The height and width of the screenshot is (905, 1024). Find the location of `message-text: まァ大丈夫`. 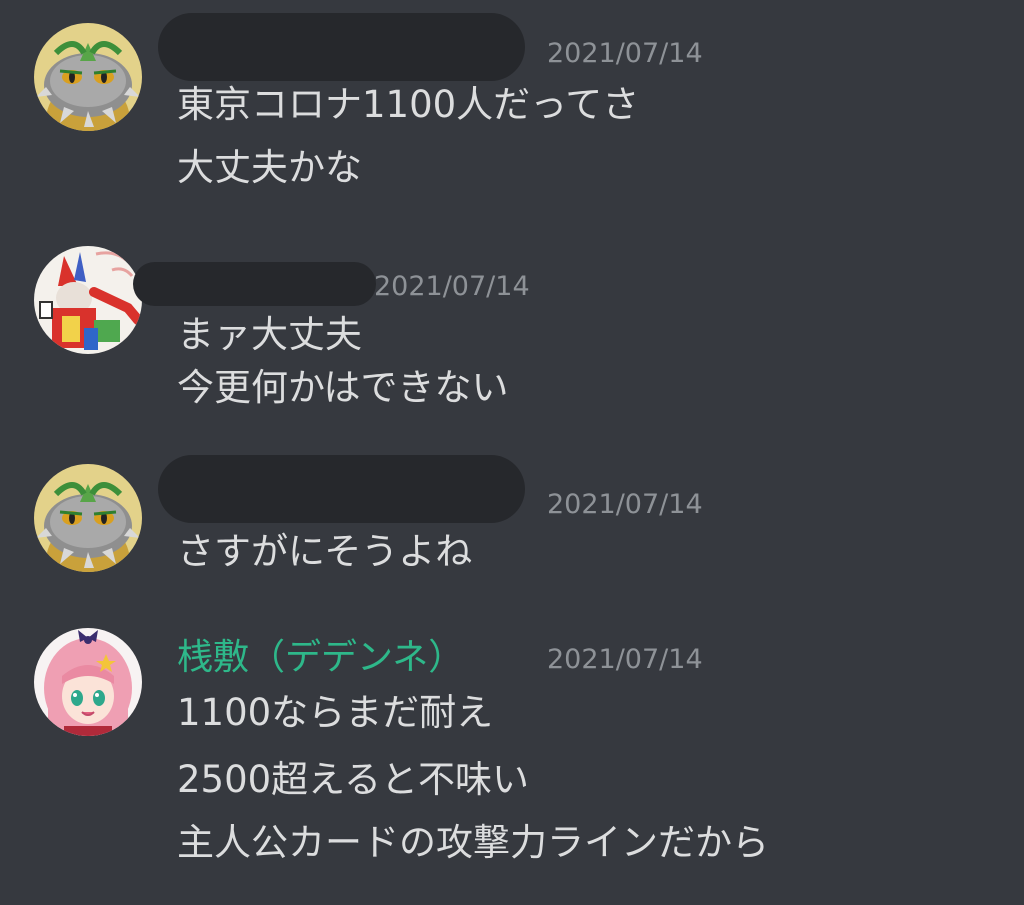

message-text: まァ大丈夫 is located at coordinates (269, 334).